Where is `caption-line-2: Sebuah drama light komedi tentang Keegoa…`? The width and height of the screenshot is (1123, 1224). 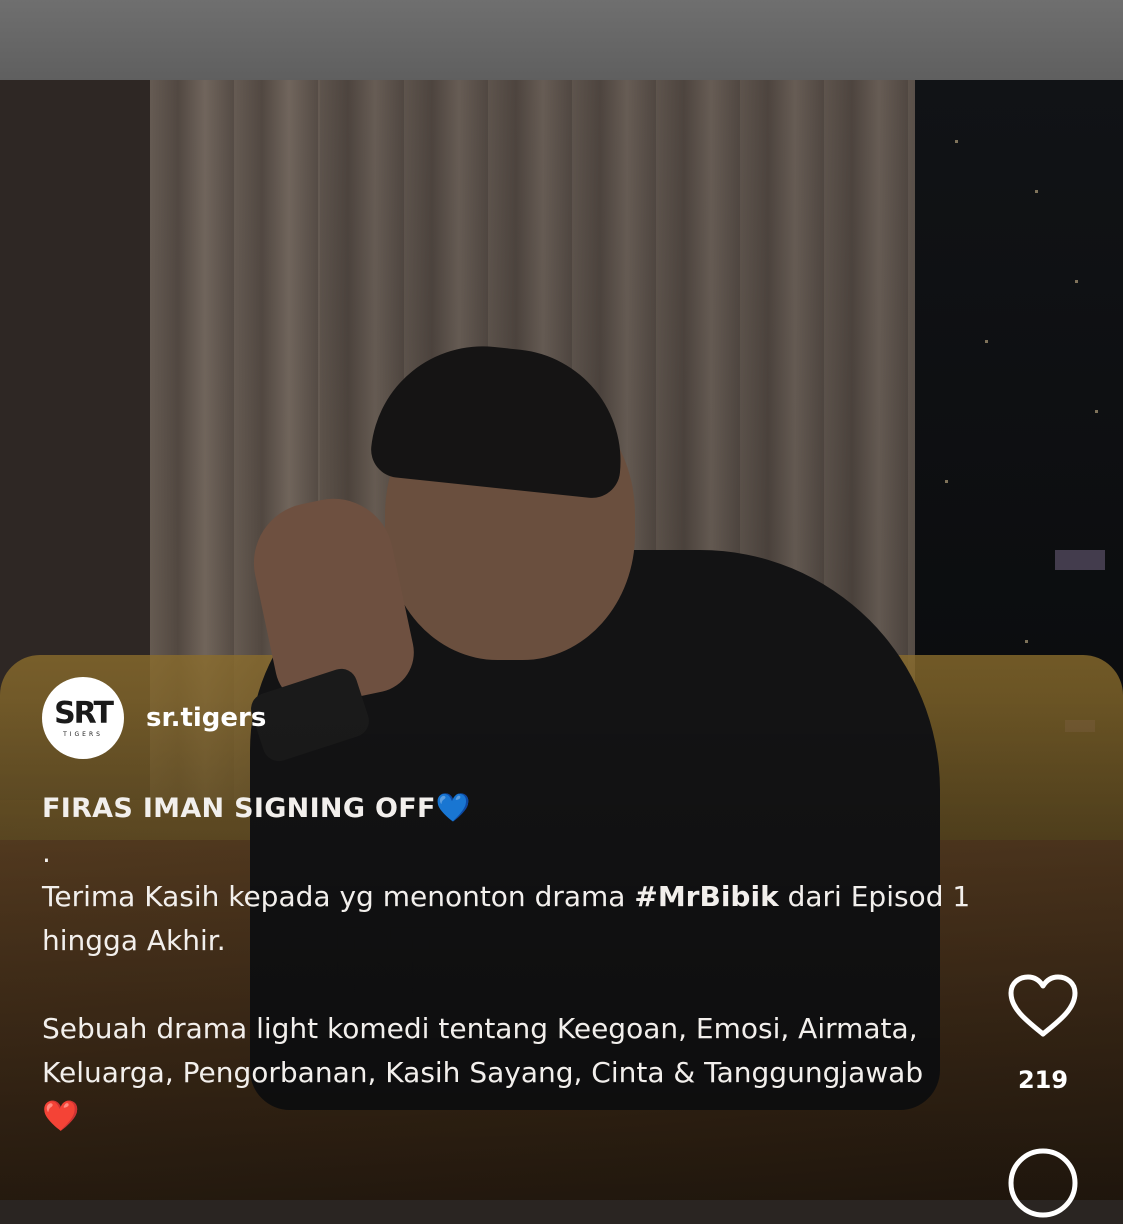
caption-line-2: Sebuah drama light komedi tentang Keegoa… is located at coordinates (483, 1050).